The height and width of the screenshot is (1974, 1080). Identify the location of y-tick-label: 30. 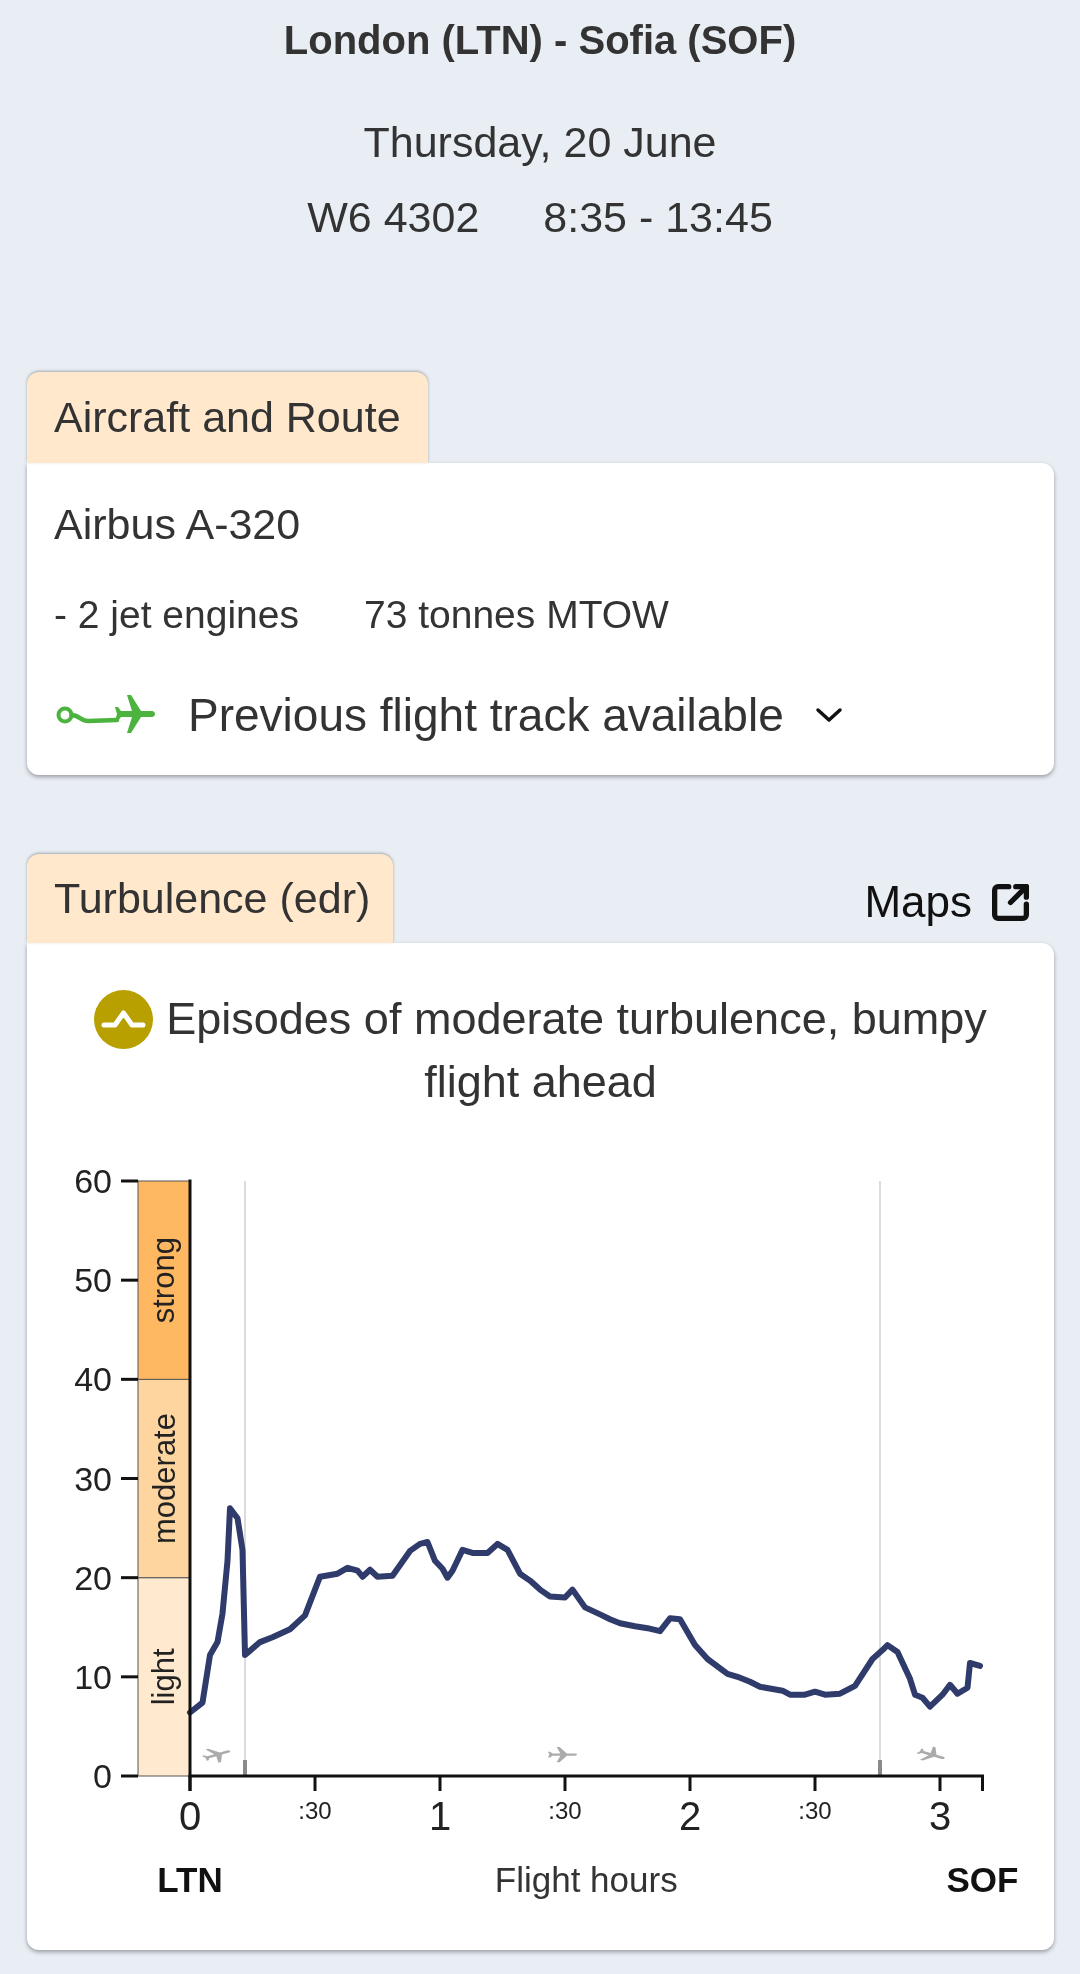
(93, 1478).